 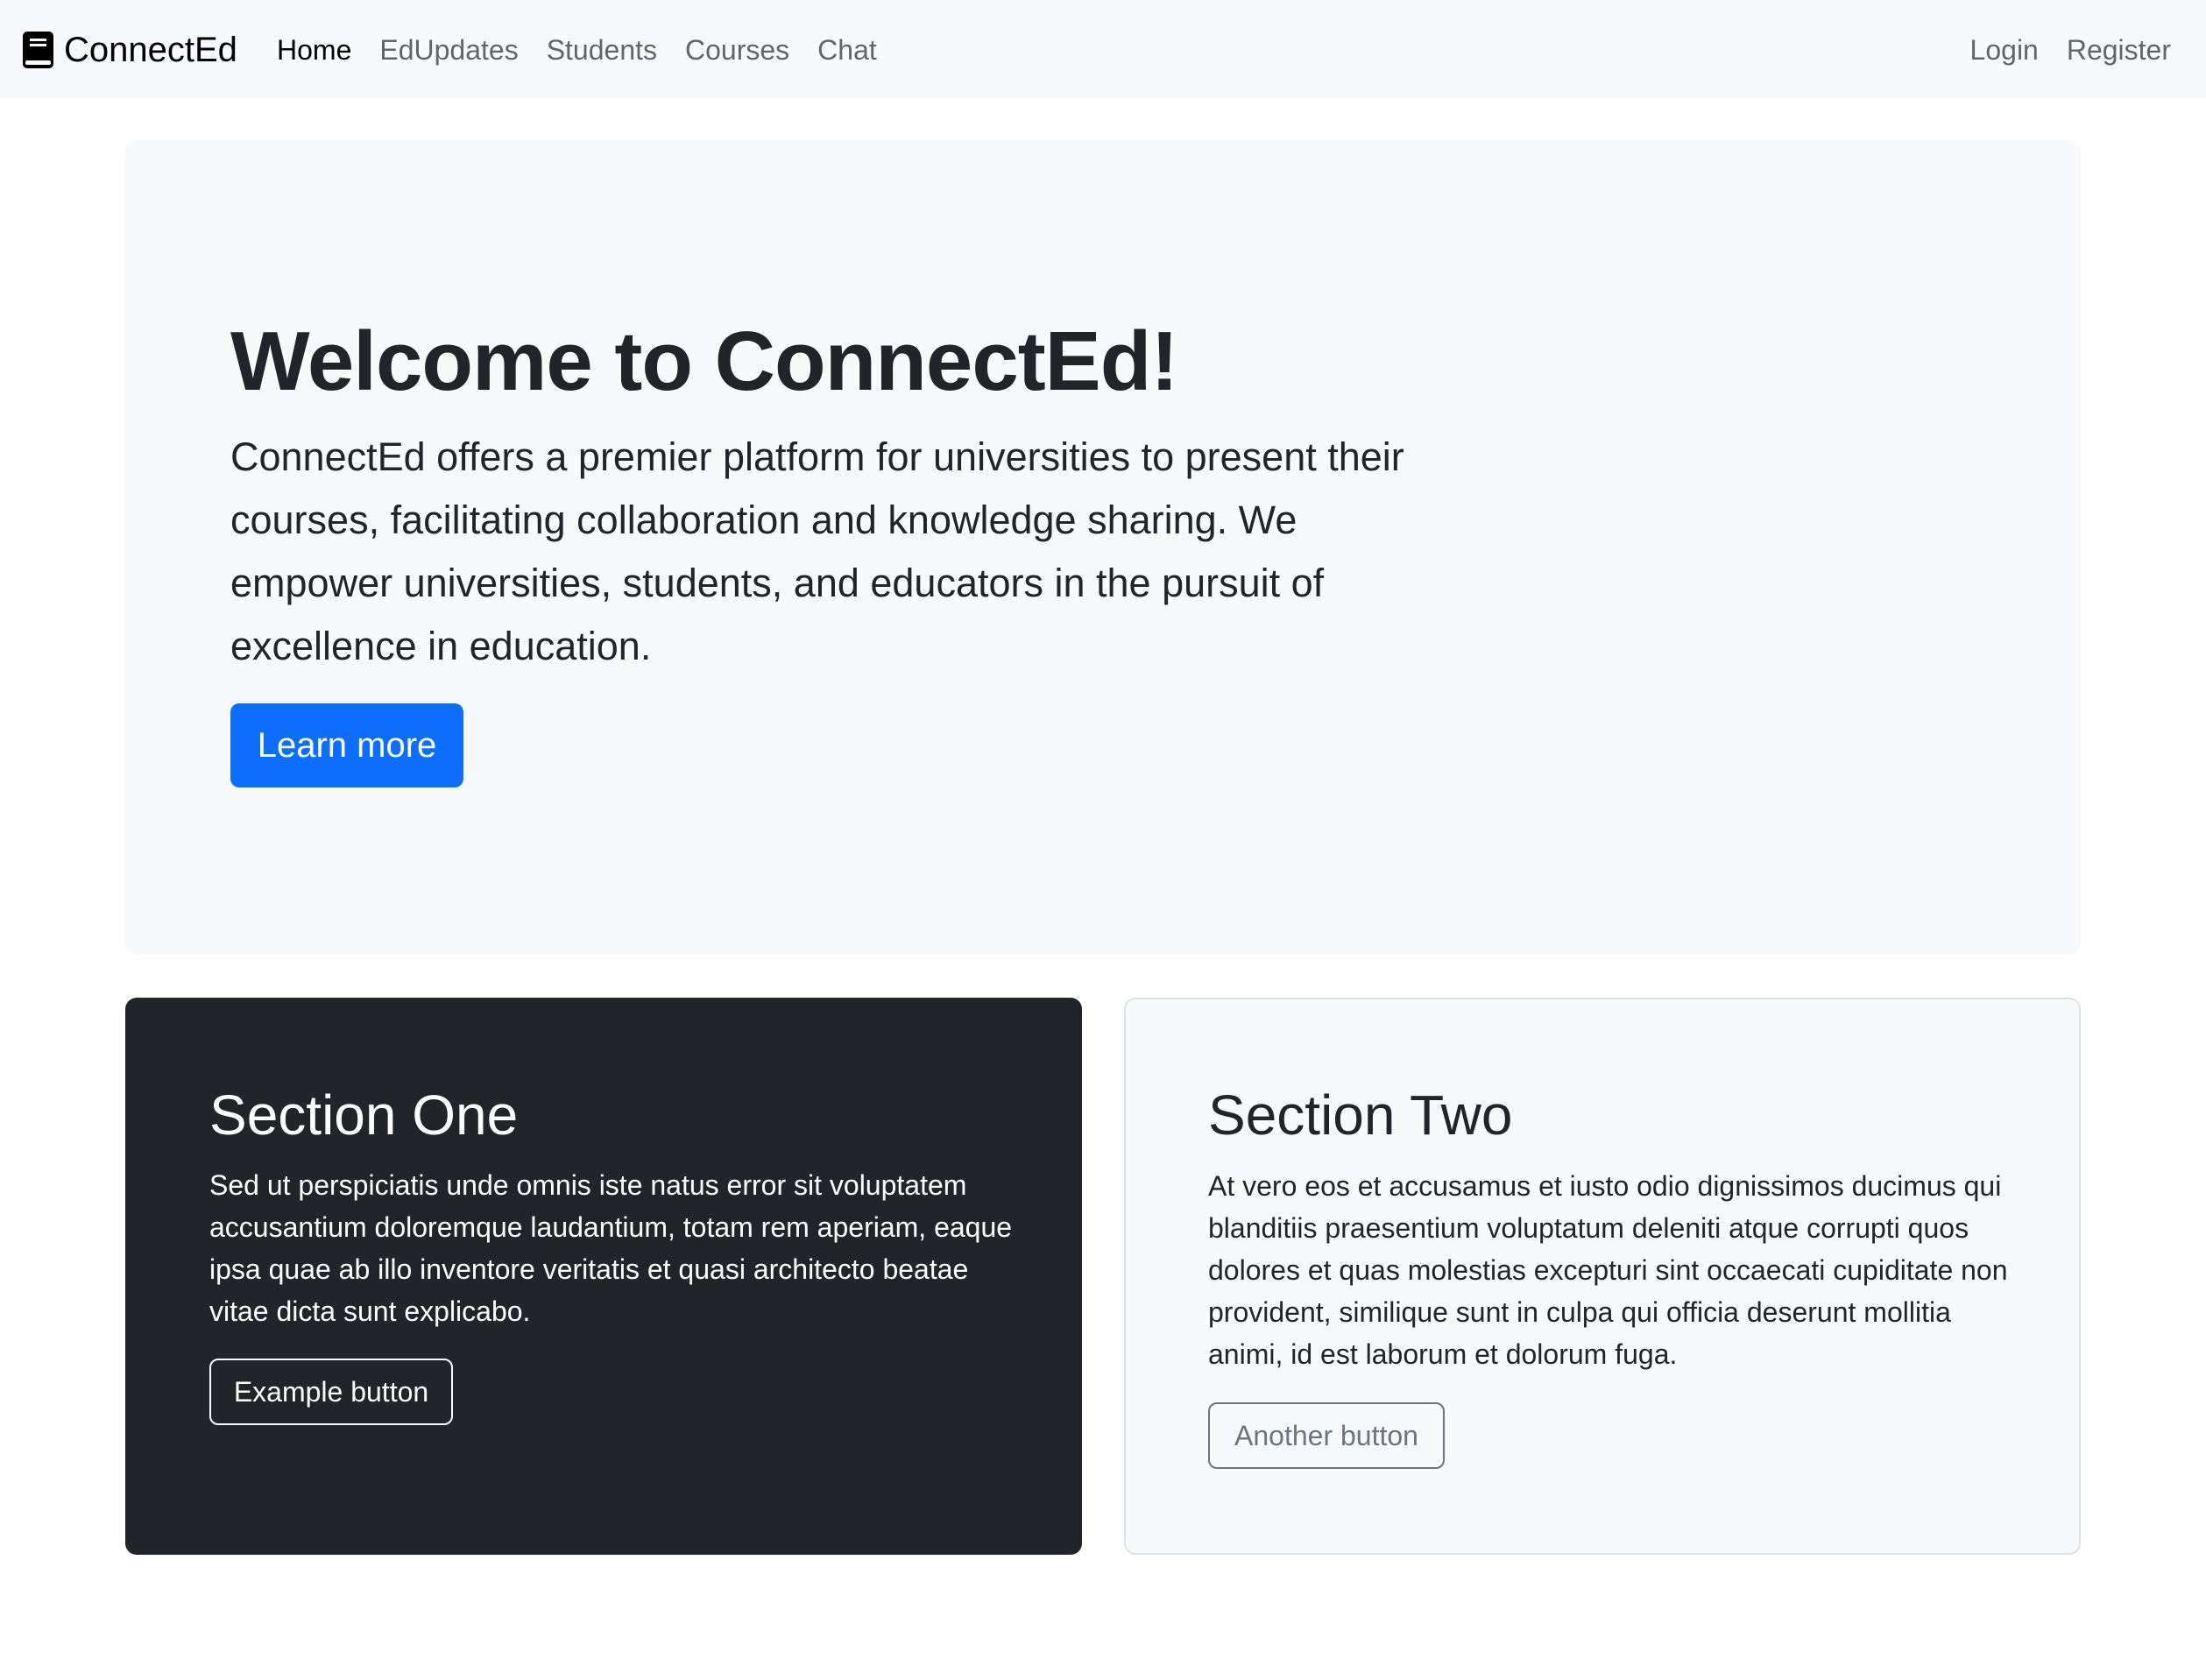 What do you see at coordinates (2119, 50) in the screenshot?
I see `nav-link-register: Register` at bounding box center [2119, 50].